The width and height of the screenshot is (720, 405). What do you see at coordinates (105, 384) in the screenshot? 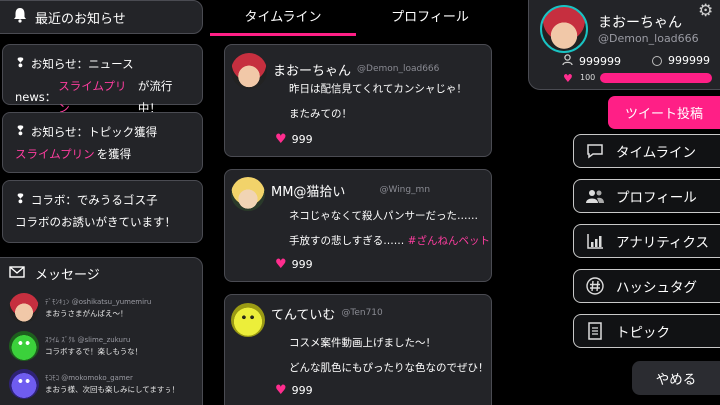
I see `message-item: ﾓｺﾓｺ @mokomoko_gamer まおう様、次回も楽しみにしてますぅ！` at bounding box center [105, 384].